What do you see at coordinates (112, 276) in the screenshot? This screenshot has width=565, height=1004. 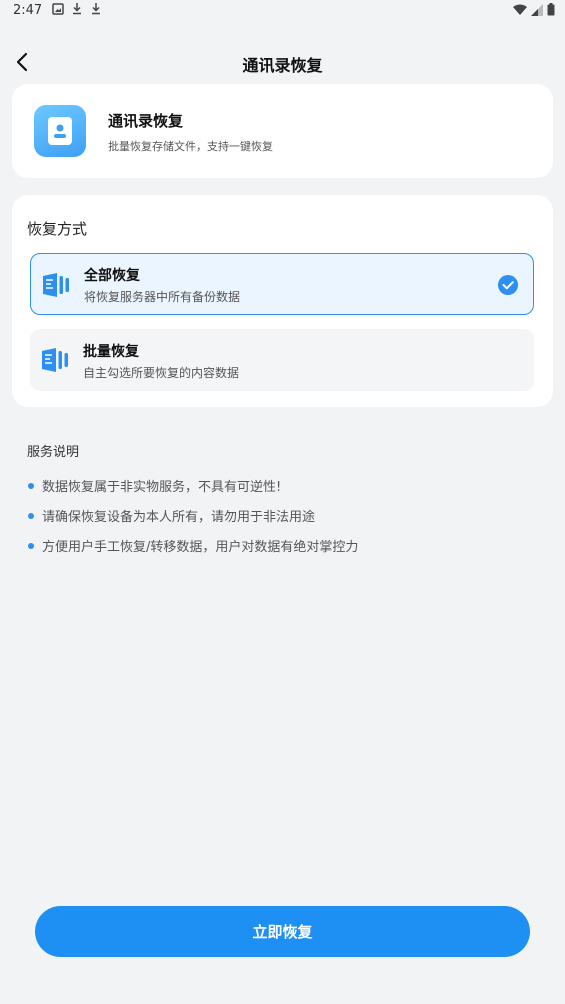 I see `option-title: 全部恢复` at bounding box center [112, 276].